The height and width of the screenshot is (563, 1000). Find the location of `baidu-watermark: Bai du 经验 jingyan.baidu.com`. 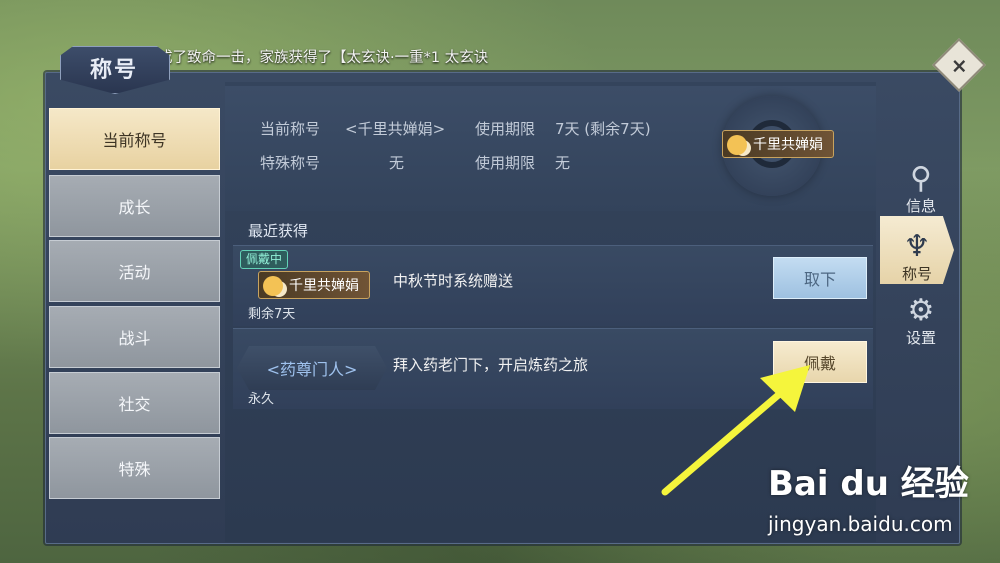

baidu-watermark: Bai du 经验 jingyan.baidu.com is located at coordinates (878, 501).